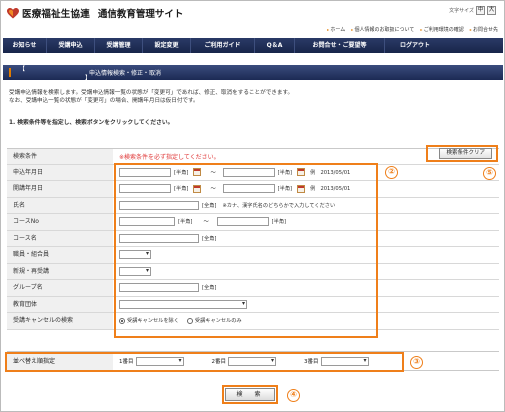  What do you see at coordinates (25, 45) in the screenshot?
I see `nav-item-news: お知らせ` at bounding box center [25, 45].